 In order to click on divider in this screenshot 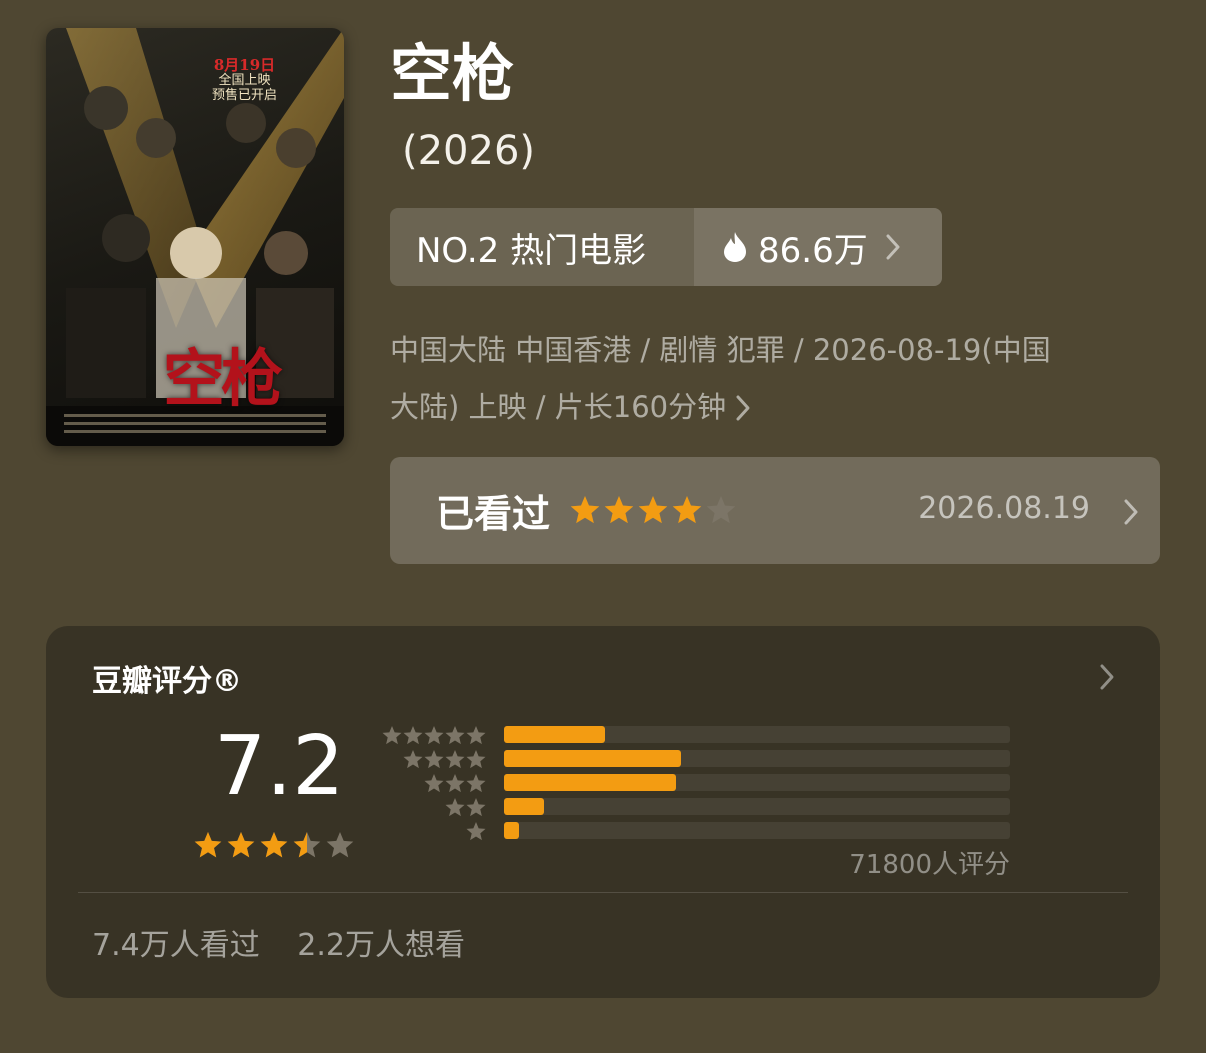, I will do `click(603, 892)`.